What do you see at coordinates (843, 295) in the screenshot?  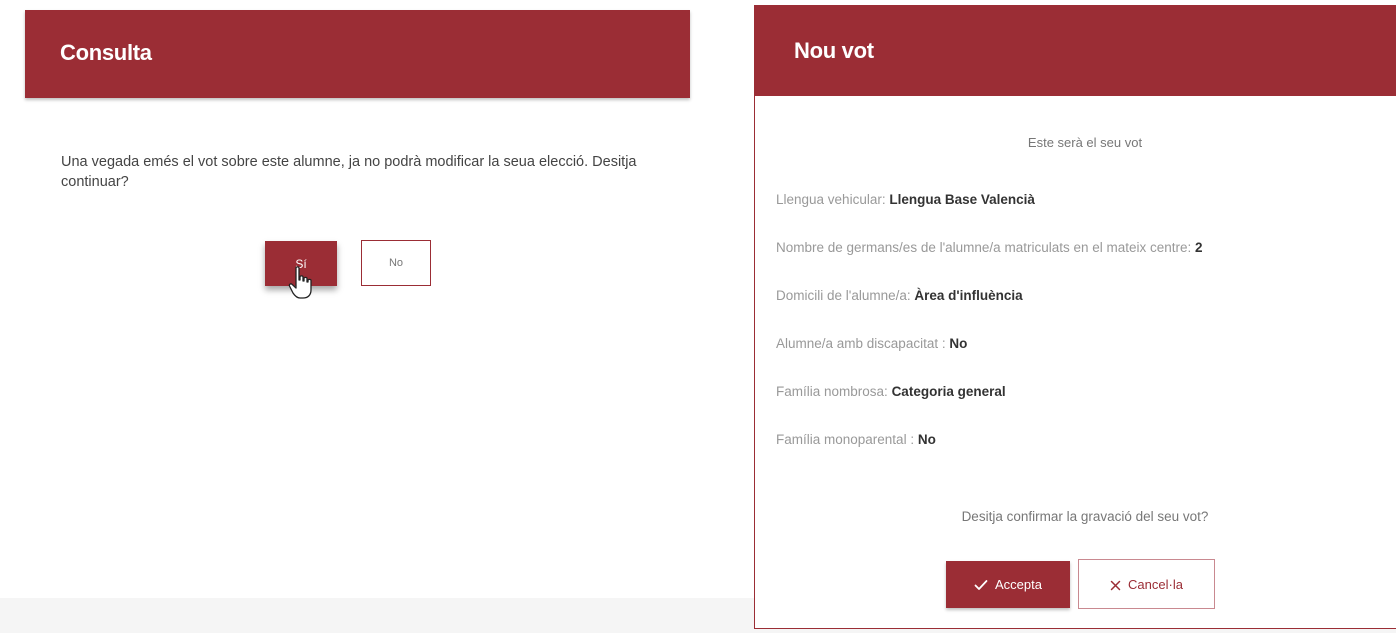 I see `field-label: Domicili de l'alumne/a:` at bounding box center [843, 295].